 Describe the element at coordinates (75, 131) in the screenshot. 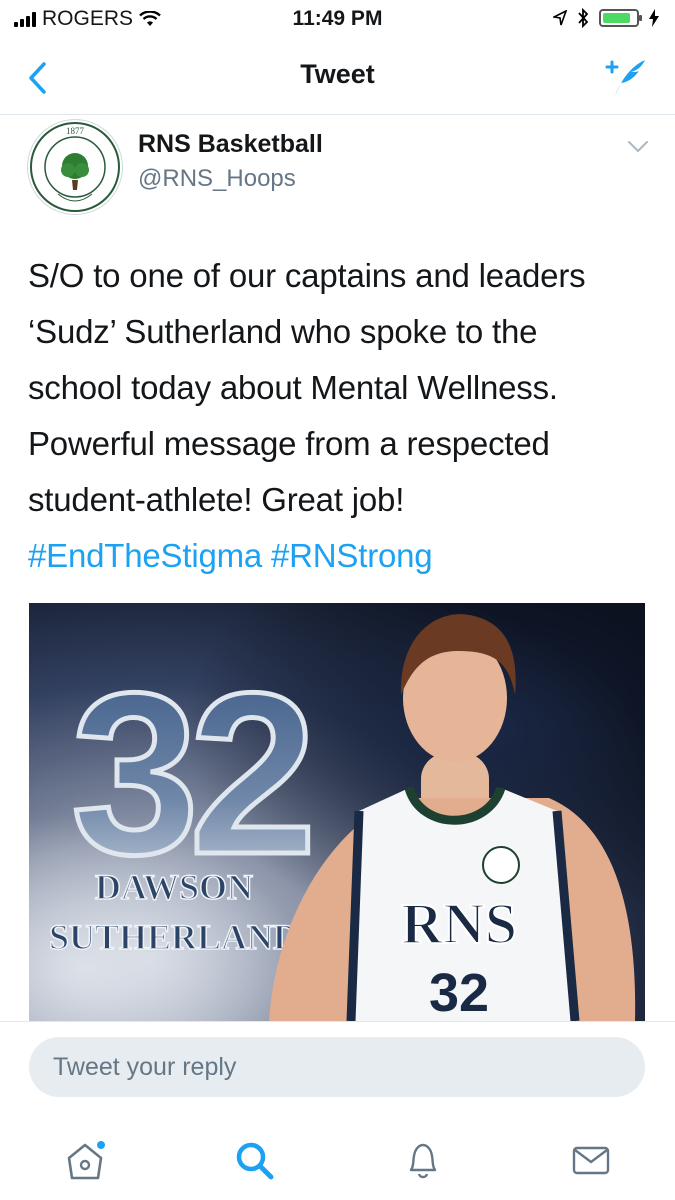

I see `svg-text: 1877` at that location.